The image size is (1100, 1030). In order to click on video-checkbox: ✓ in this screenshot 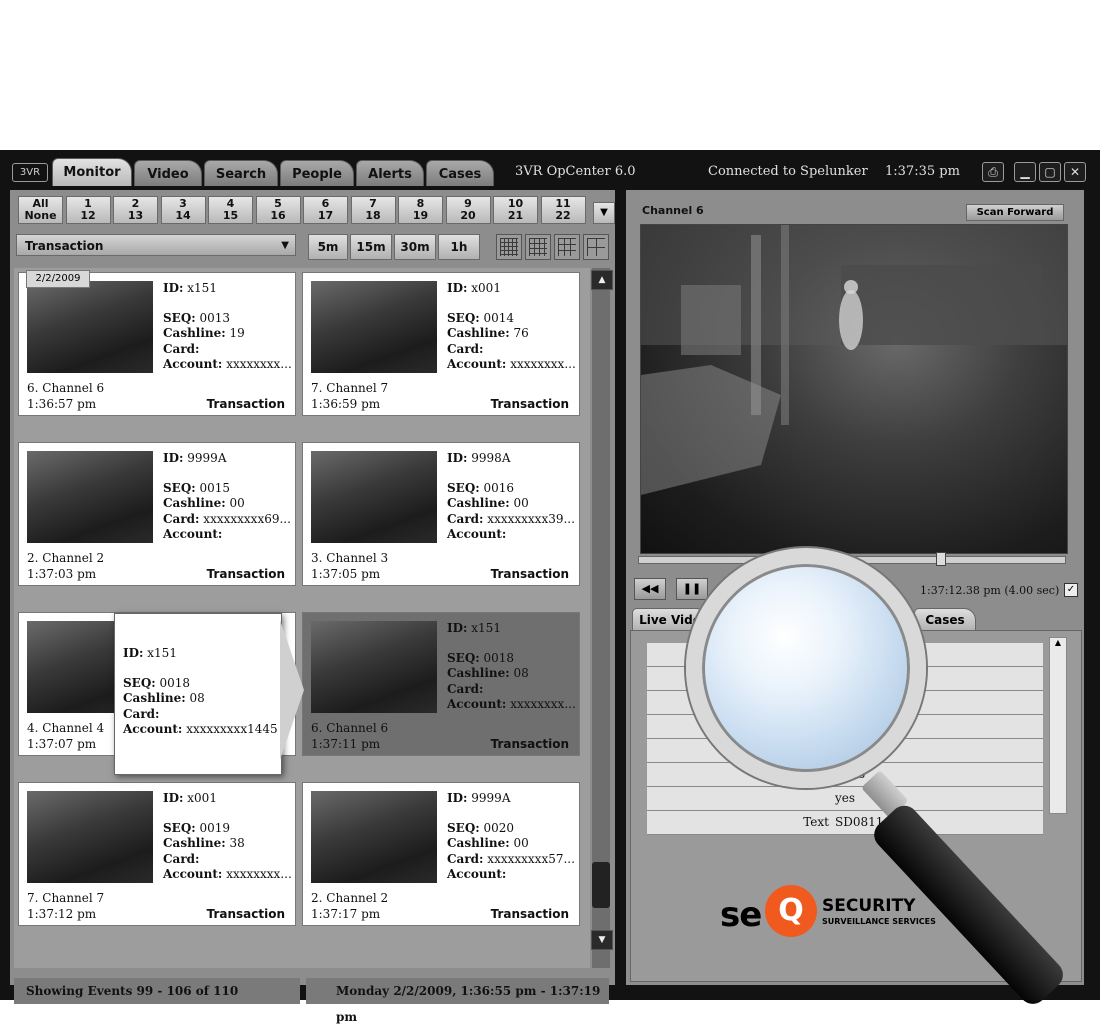, I will do `click(1071, 590)`.